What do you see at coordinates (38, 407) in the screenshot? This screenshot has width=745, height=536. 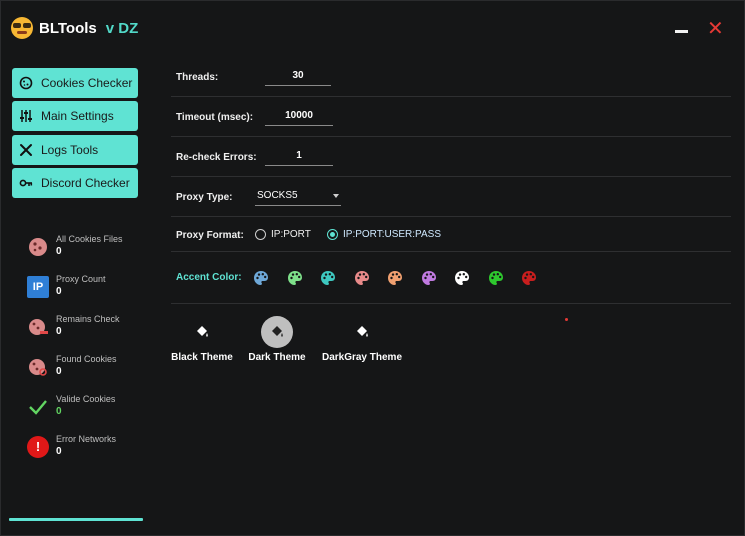 I see `checkmark-icon` at bounding box center [38, 407].